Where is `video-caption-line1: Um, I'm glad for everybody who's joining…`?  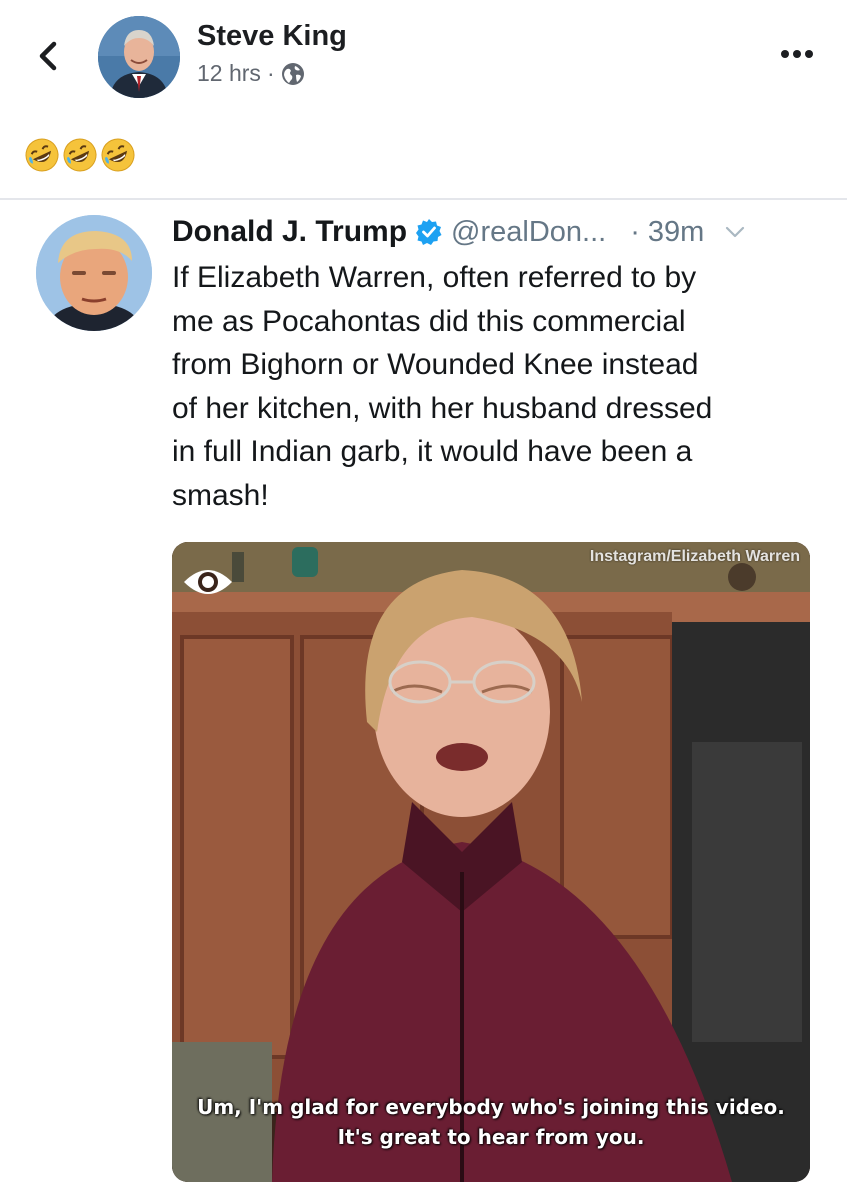 video-caption-line1: Um, I'm glad for everybody who's joining… is located at coordinates (491, 1107).